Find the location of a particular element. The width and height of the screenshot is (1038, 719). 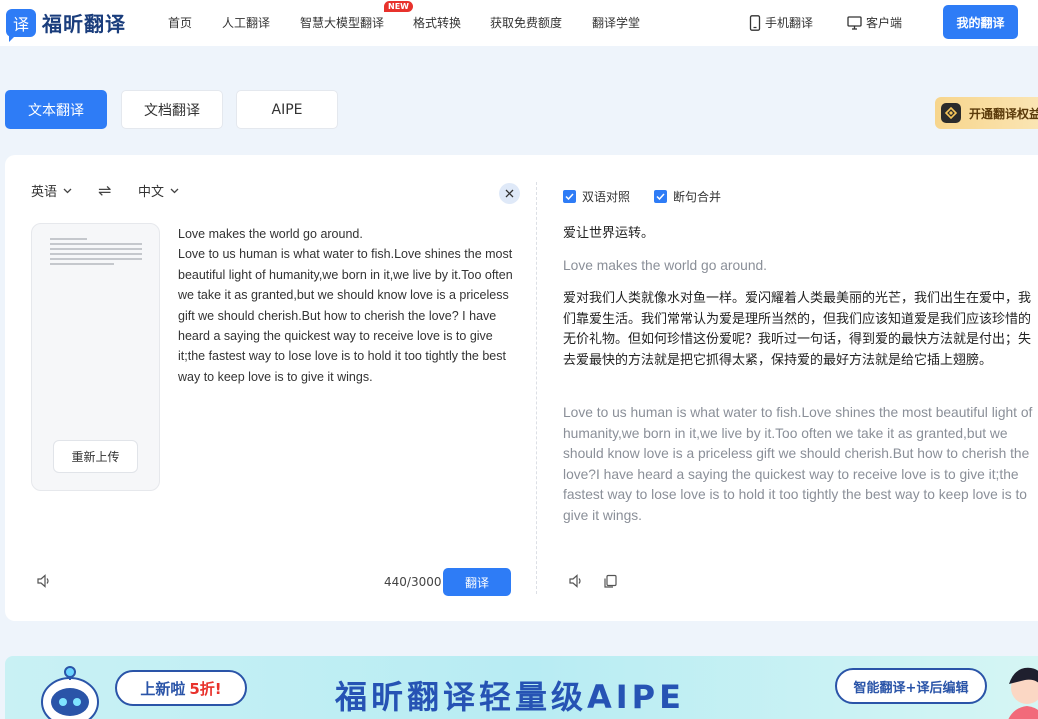

translate-button: 翻译 is located at coordinates (477, 582).